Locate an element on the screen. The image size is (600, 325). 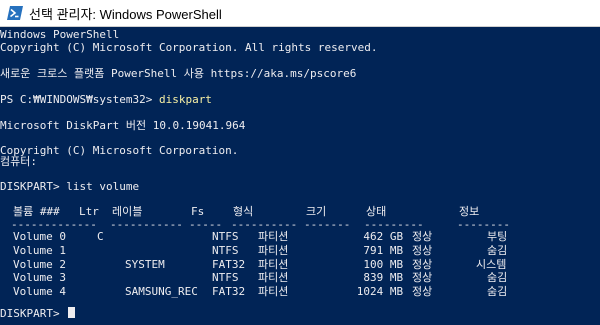
table-header: Ltr is located at coordinates (89, 211).